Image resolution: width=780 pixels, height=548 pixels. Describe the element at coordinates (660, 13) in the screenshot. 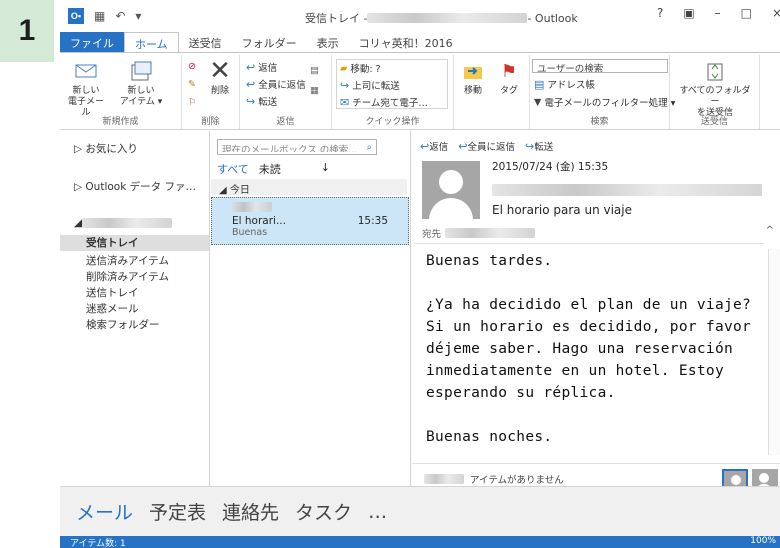

I see `help-button: ?` at that location.